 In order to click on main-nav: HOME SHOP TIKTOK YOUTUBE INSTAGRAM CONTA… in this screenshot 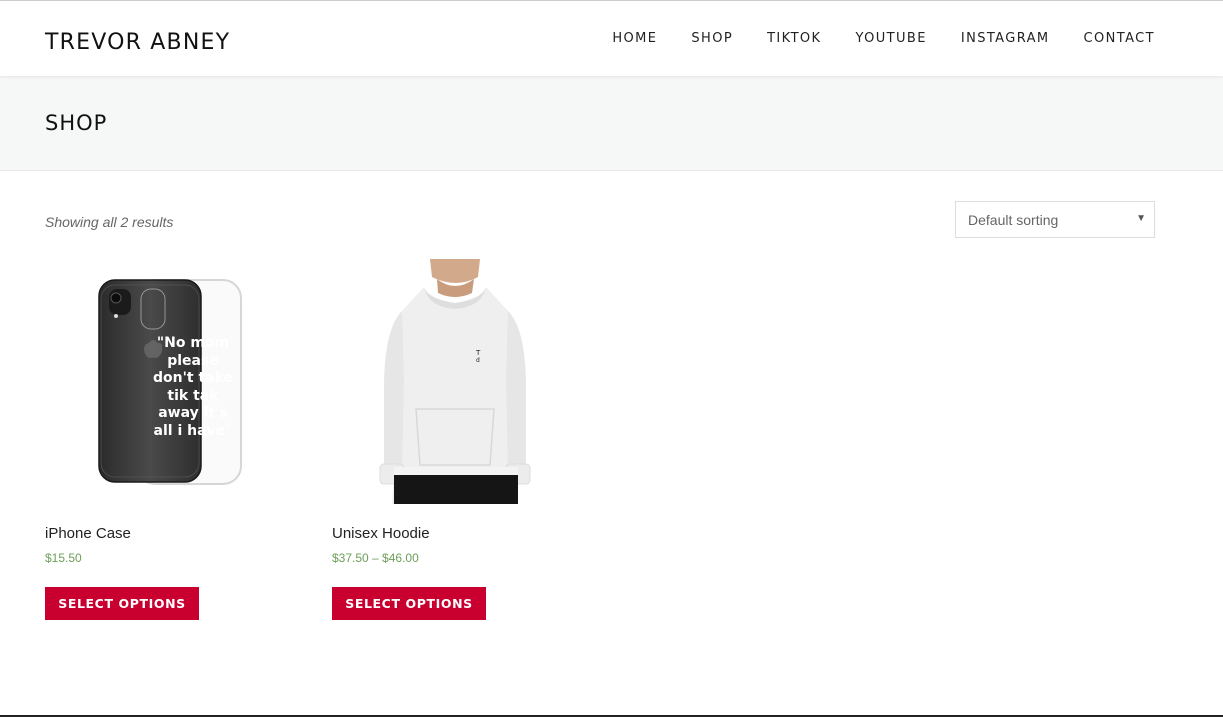, I will do `click(883, 38)`.